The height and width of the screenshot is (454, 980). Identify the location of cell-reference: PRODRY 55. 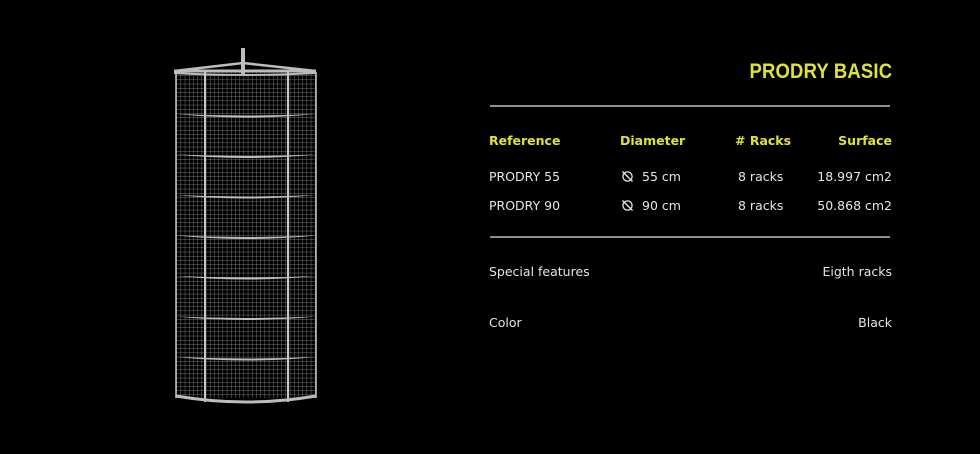
(525, 176).